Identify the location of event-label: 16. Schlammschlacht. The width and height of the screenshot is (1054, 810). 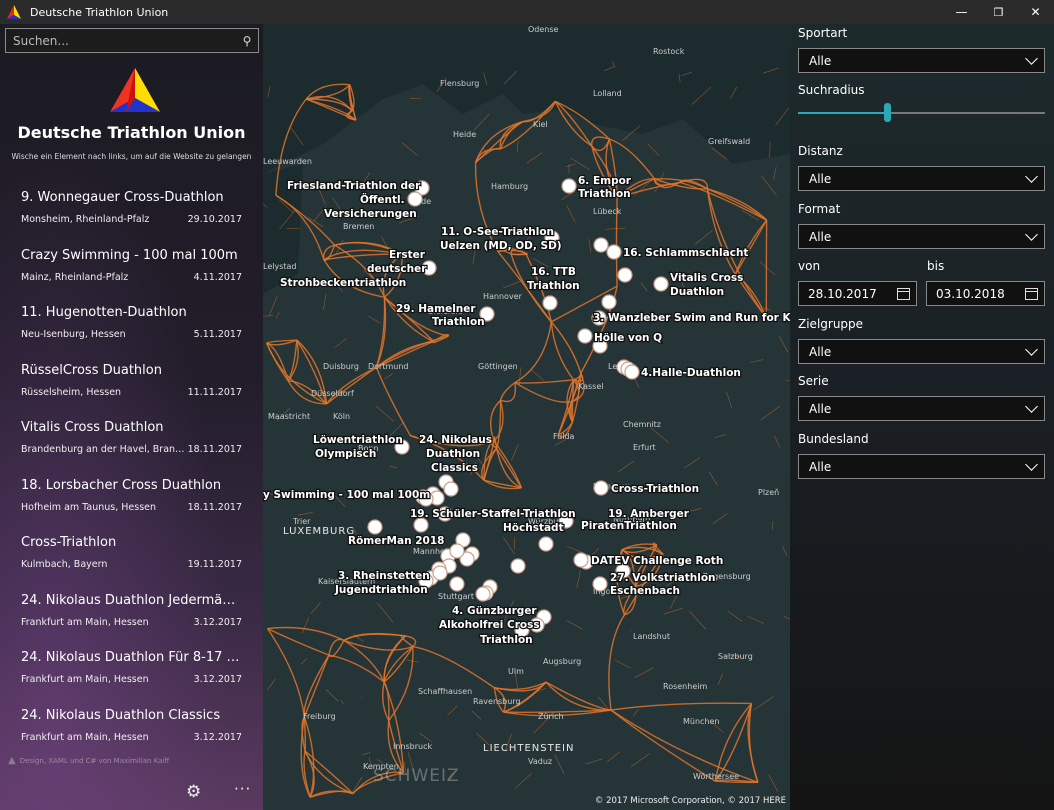
(685, 253).